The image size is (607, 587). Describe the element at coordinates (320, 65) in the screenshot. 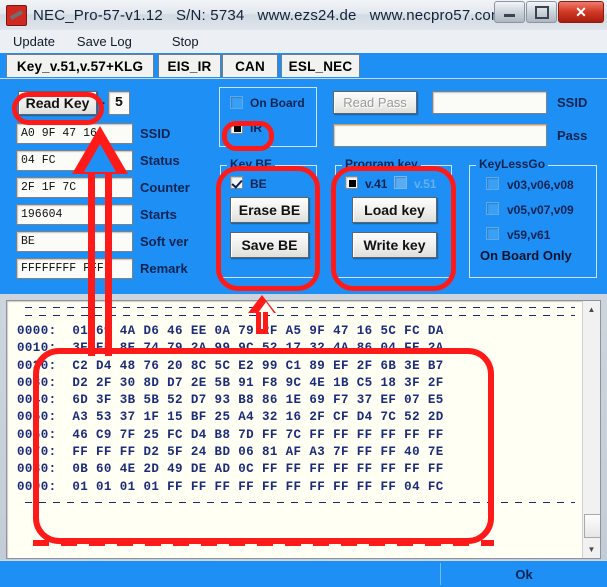

I see `tab-esl-nec: ESL_NEC` at that location.